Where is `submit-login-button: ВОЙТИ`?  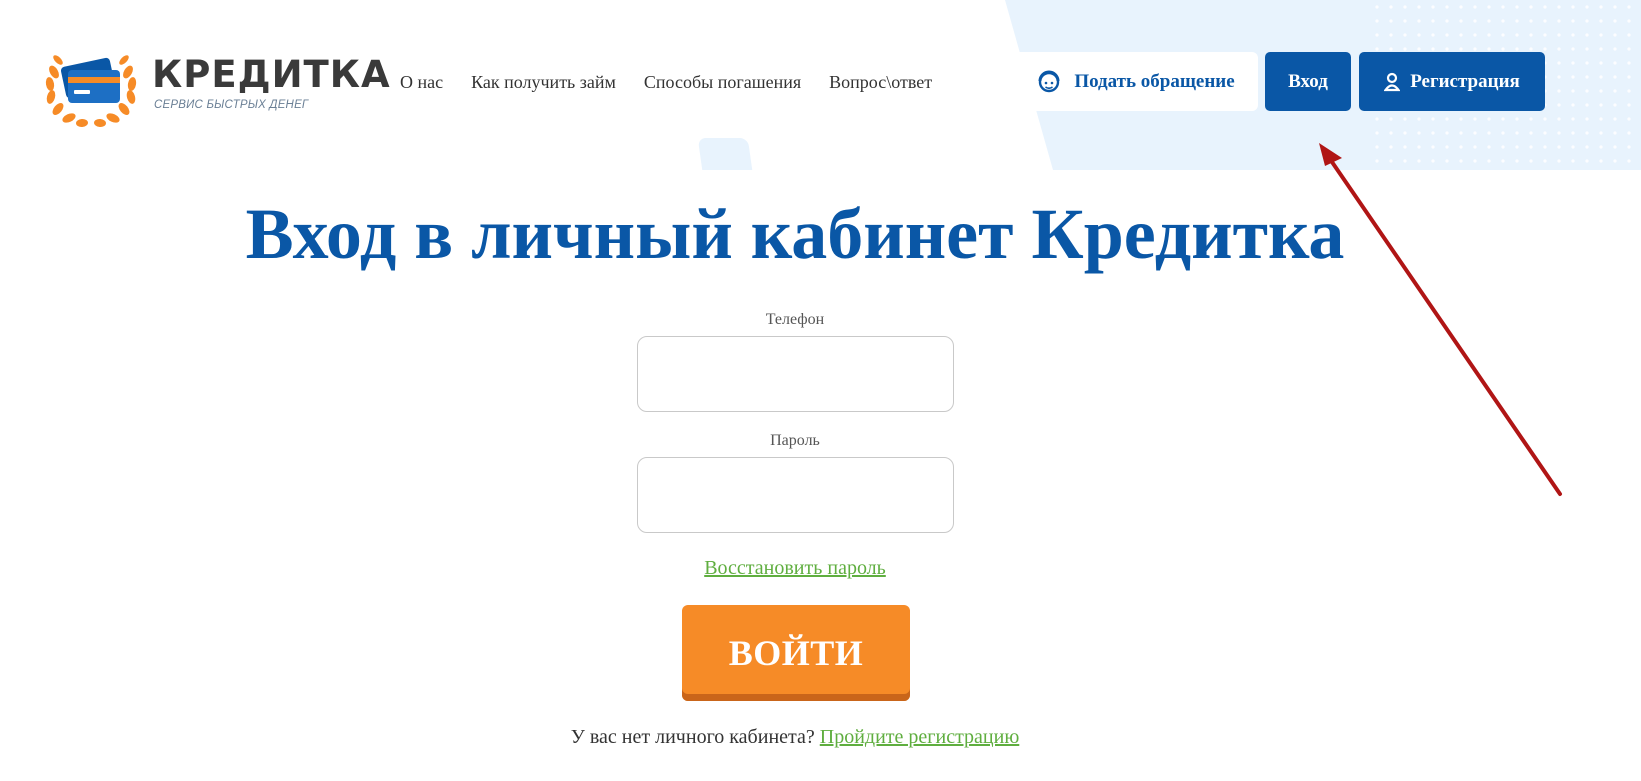 submit-login-button: ВОЙТИ is located at coordinates (796, 653).